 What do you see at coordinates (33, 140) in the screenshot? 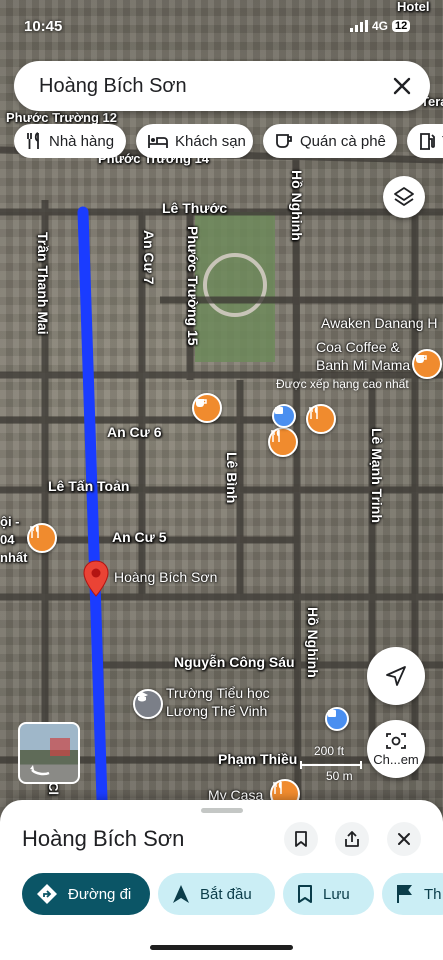
I see `fork-knife-icon` at bounding box center [33, 140].